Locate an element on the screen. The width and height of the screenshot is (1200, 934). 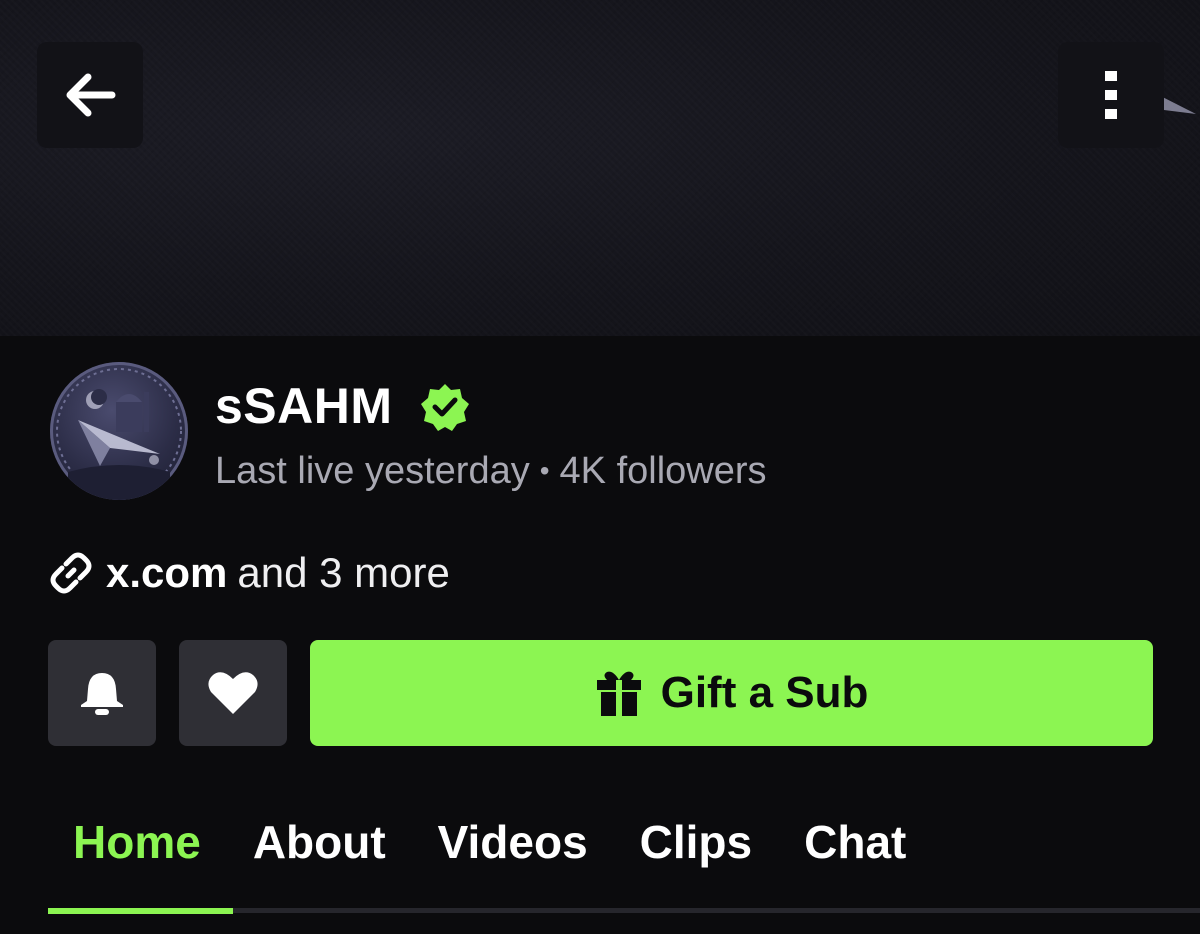
avatar-artwork is located at coordinates (119, 434).